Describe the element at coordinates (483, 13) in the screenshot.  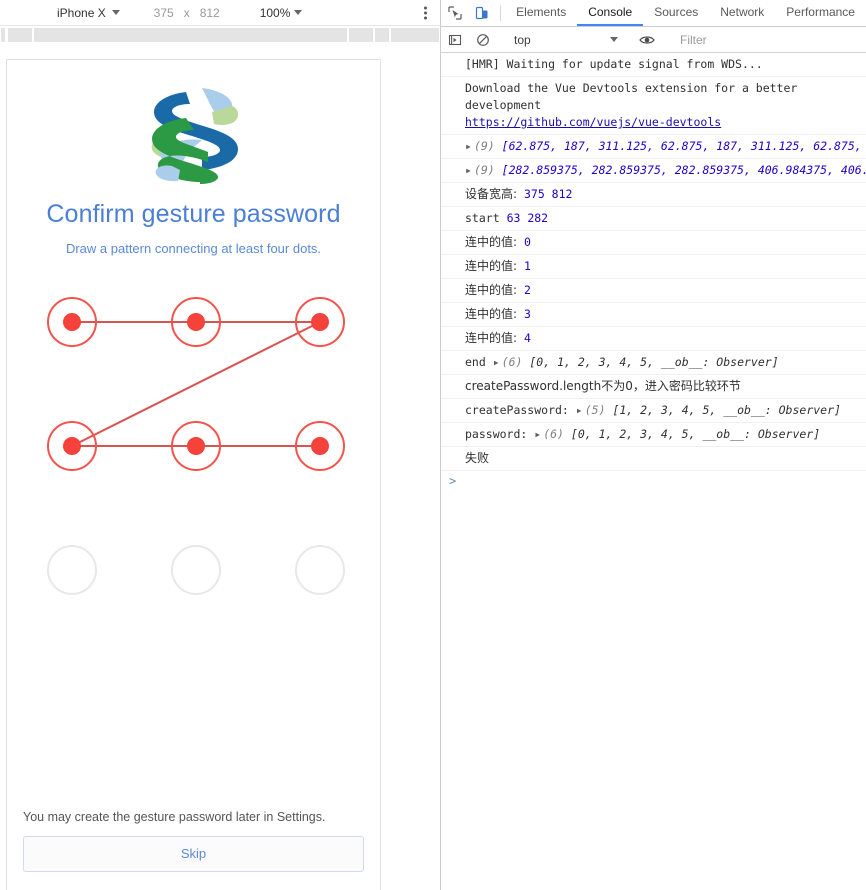
I see `device-toolbar-icon` at that location.